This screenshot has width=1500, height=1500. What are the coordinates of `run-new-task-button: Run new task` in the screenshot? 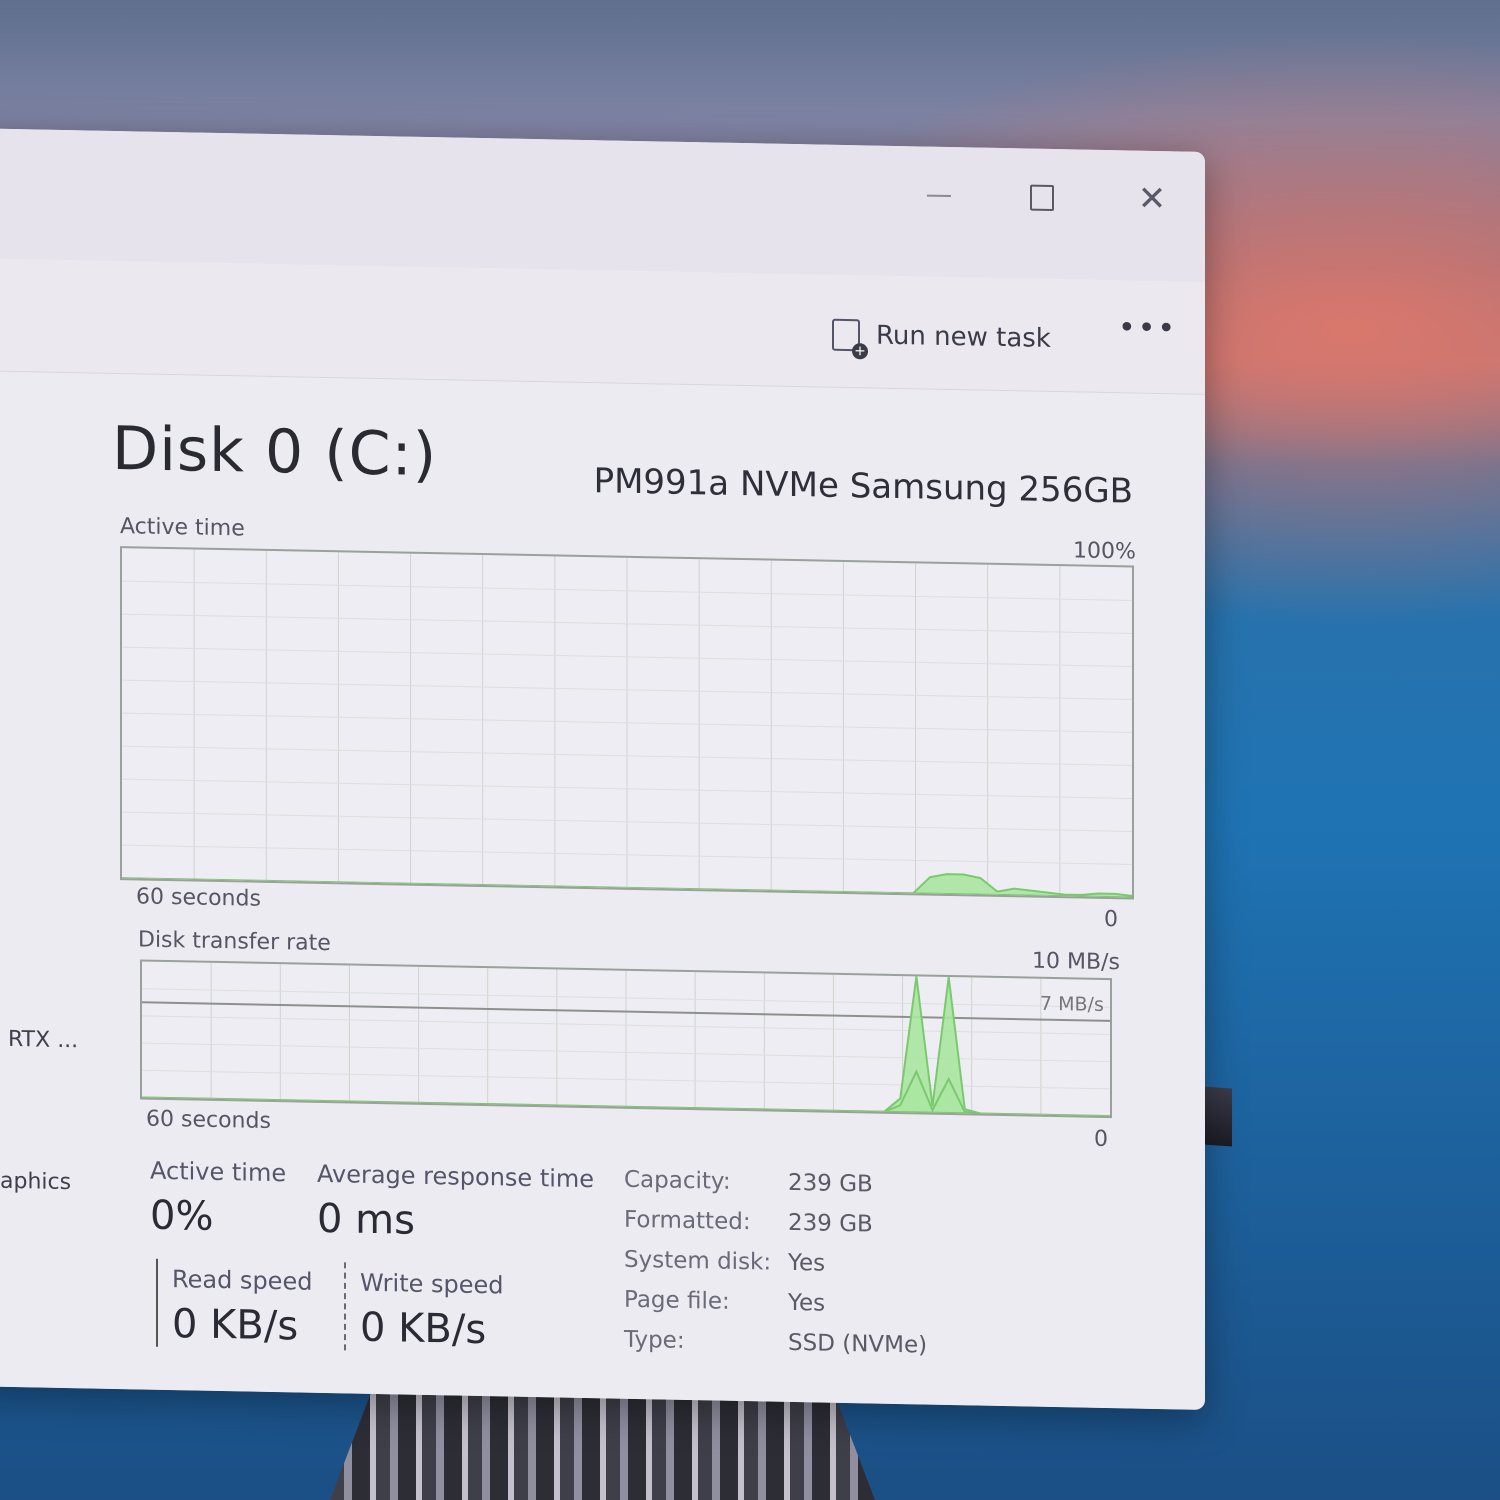 It's located at (941, 337).